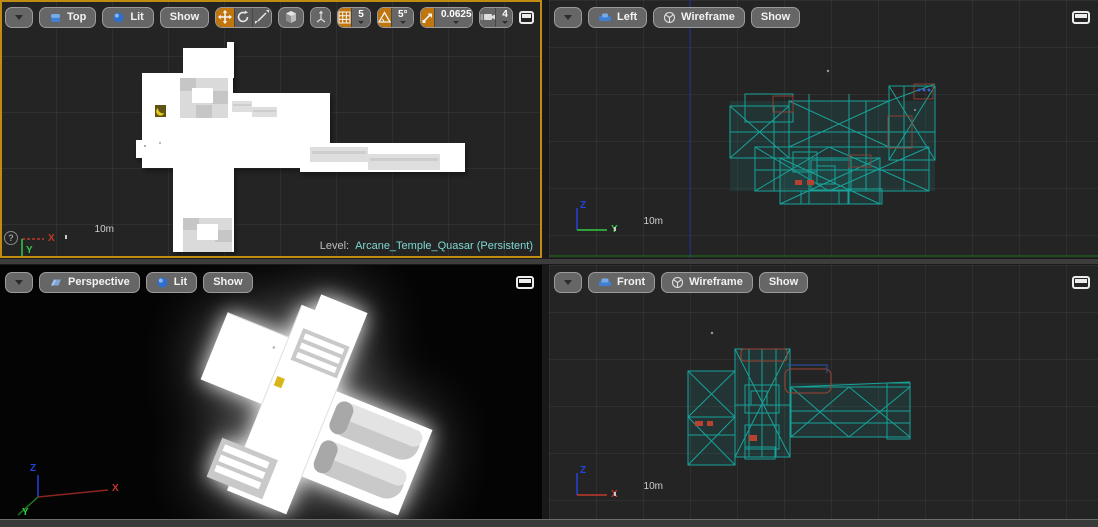 The image size is (1098, 527). I want to click on move-tool-button, so click(225, 17).